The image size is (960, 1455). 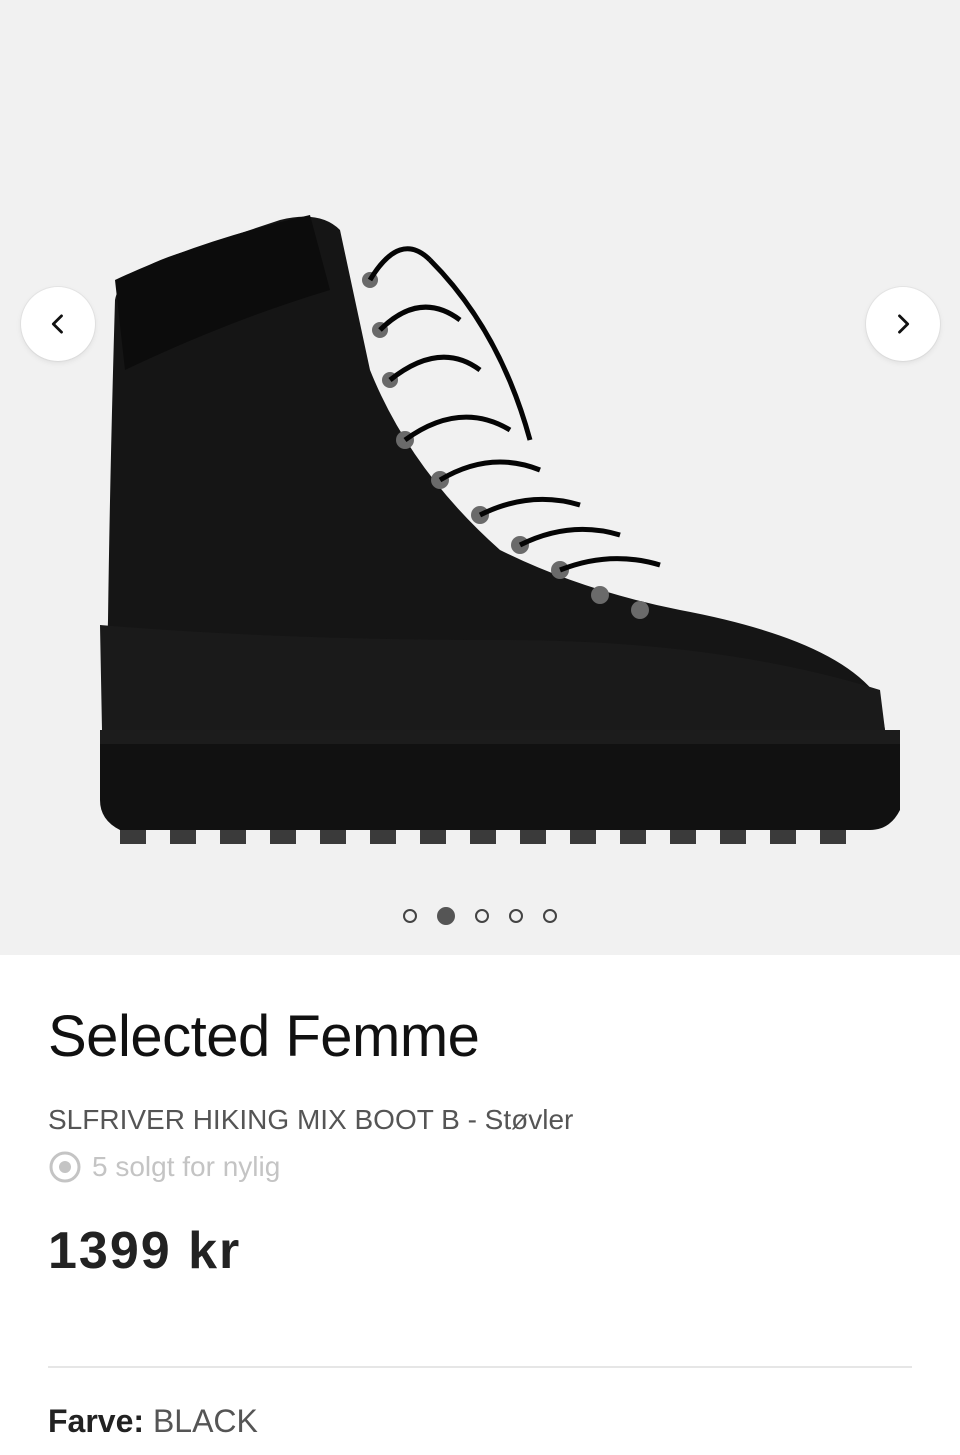 I want to click on color-selector: Farve: BLACK, so click(x=153, y=1421).